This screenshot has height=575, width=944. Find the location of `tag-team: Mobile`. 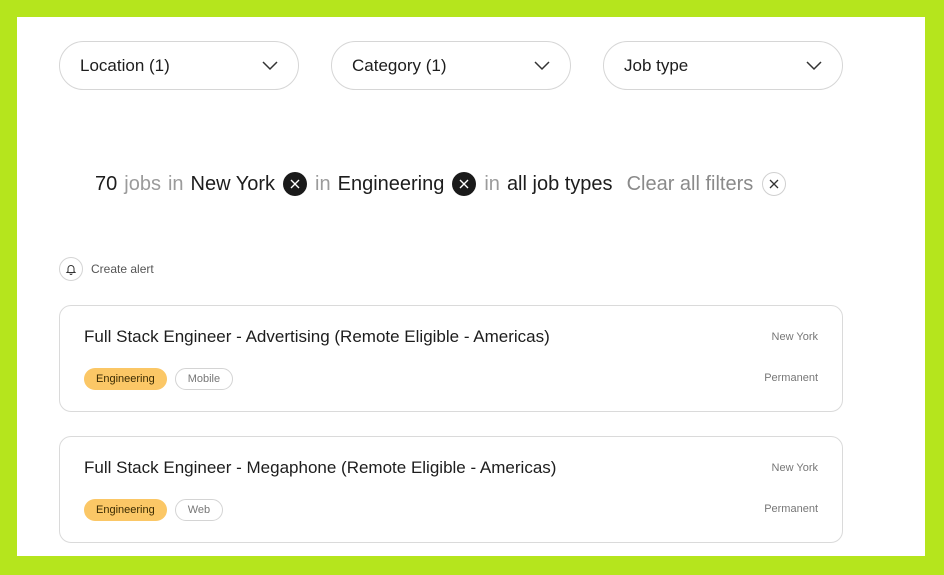

tag-team: Mobile is located at coordinates (204, 379).